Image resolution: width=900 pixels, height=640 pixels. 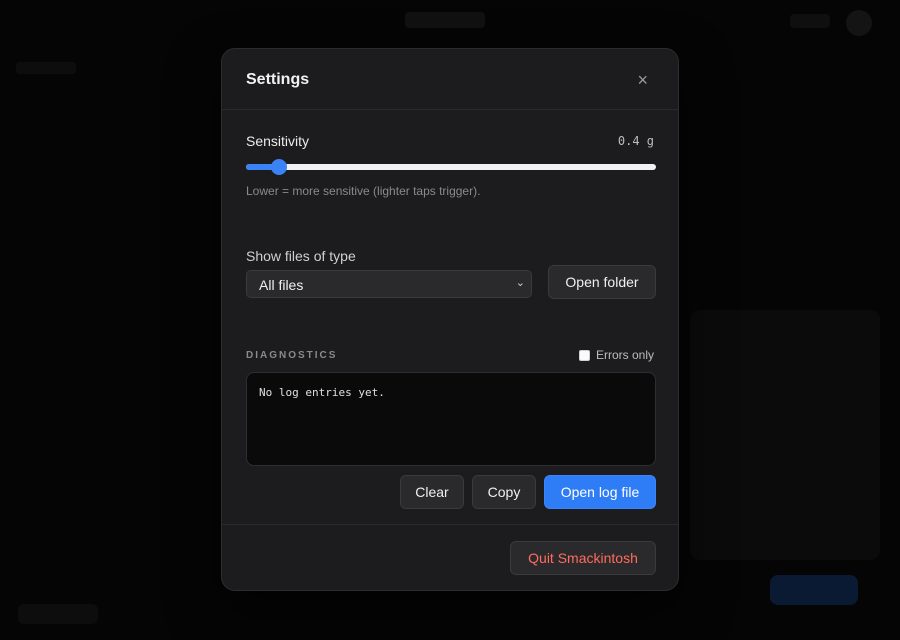 I want to click on background-avatar, so click(x=859, y=23).